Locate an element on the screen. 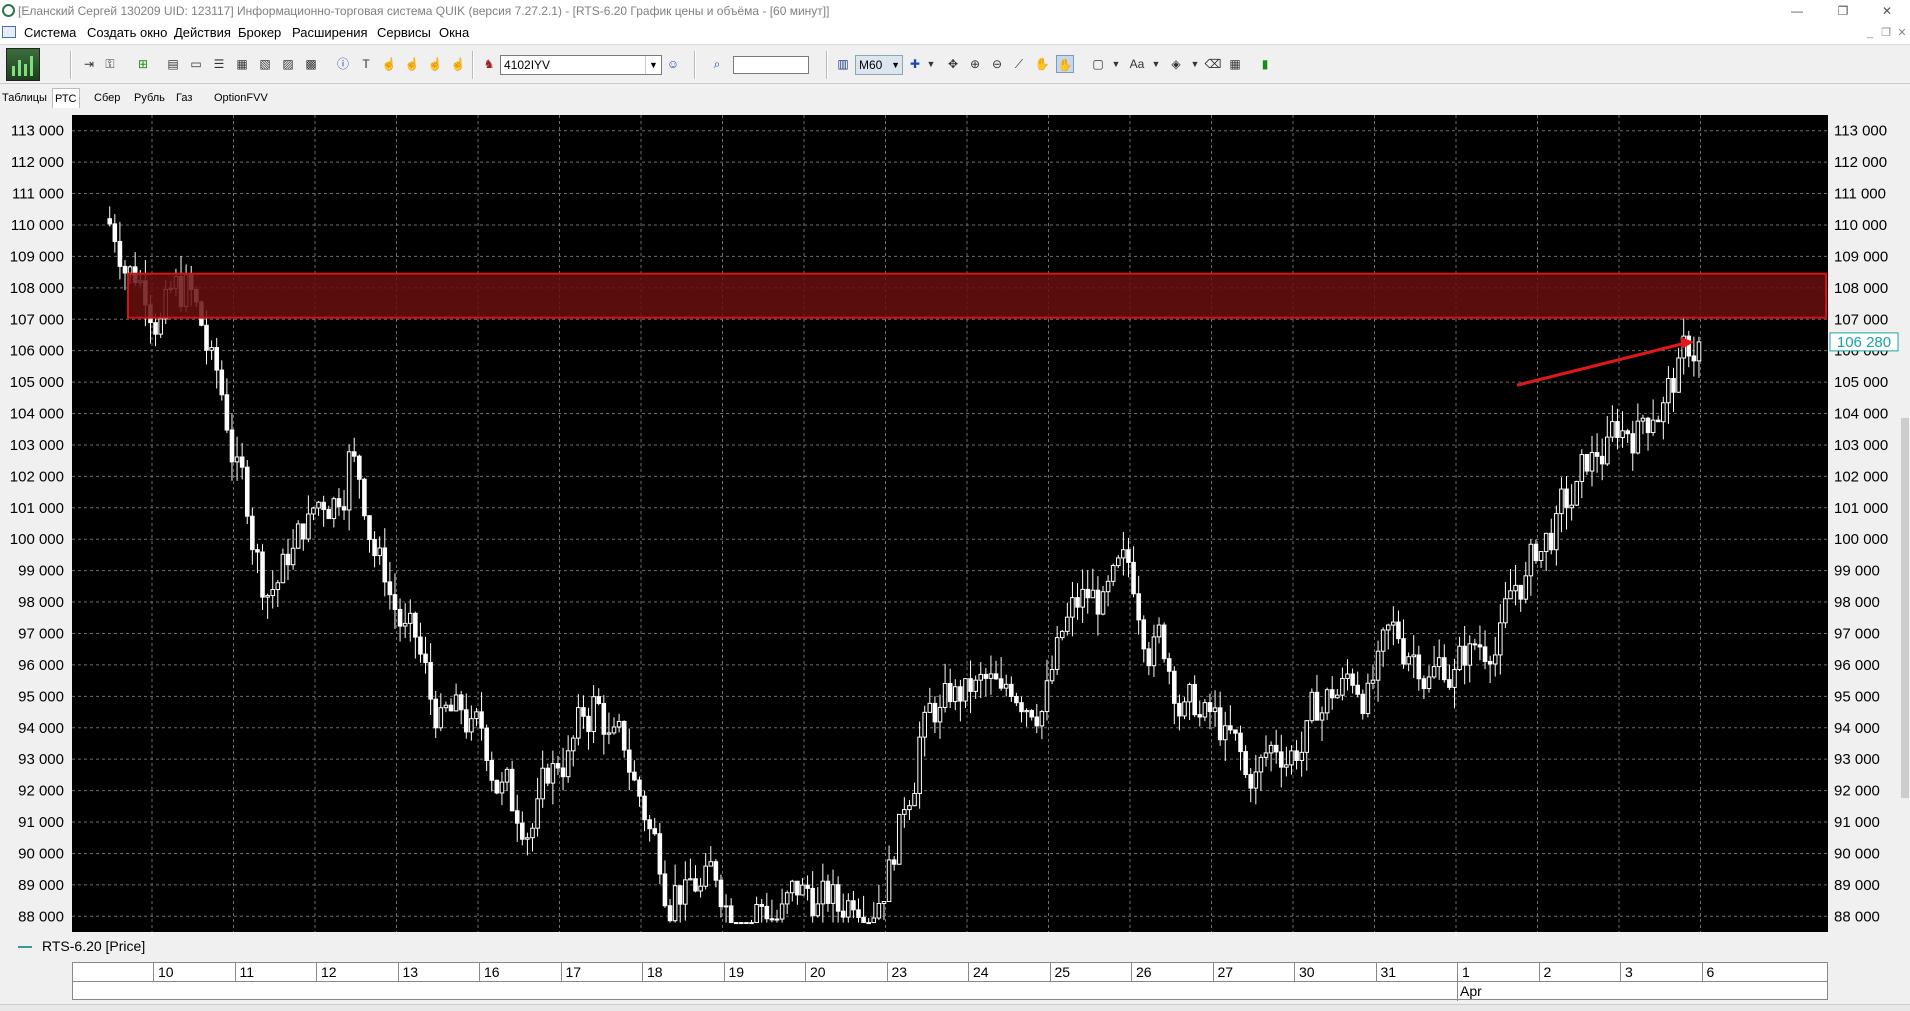 This screenshot has width=1910, height=1011. menu-extensions: Расширения is located at coordinates (330, 33).